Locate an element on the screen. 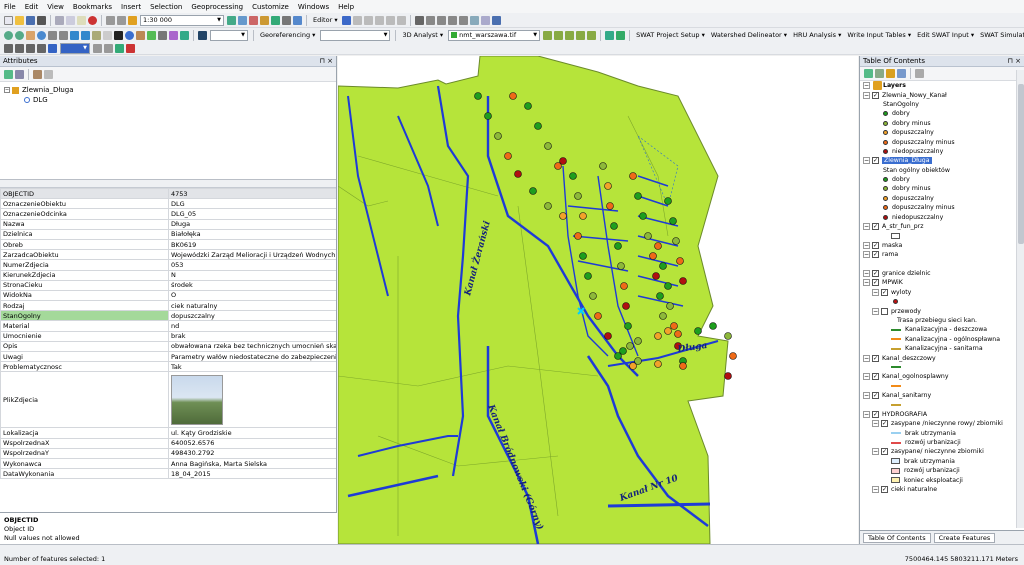 This screenshot has width=1024, height=565. bold-icon is located at coordinates (19, 48).